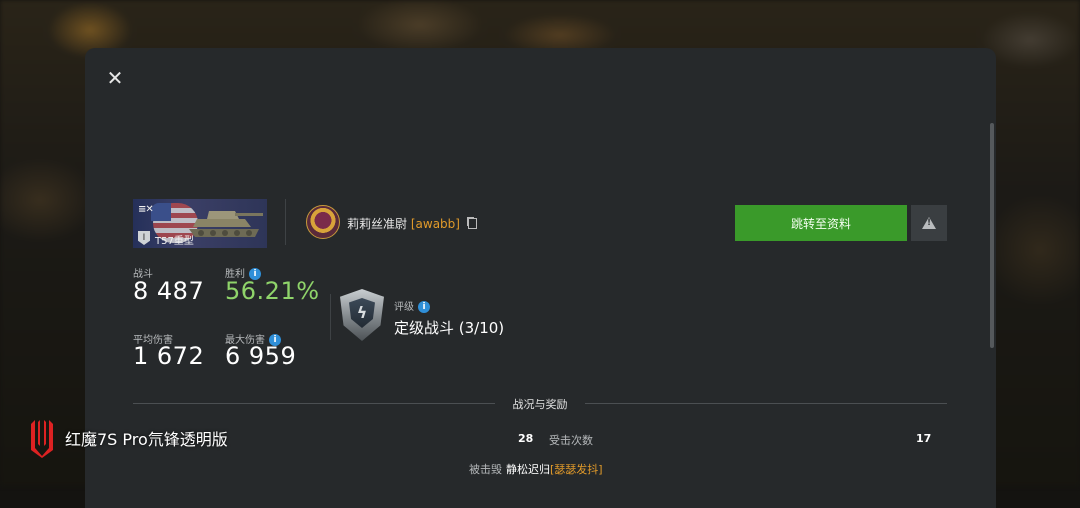 The height and width of the screenshot is (508, 1080). Describe the element at coordinates (449, 327) in the screenshot. I see `rating-value: 定级战斗 (3/10)` at that location.